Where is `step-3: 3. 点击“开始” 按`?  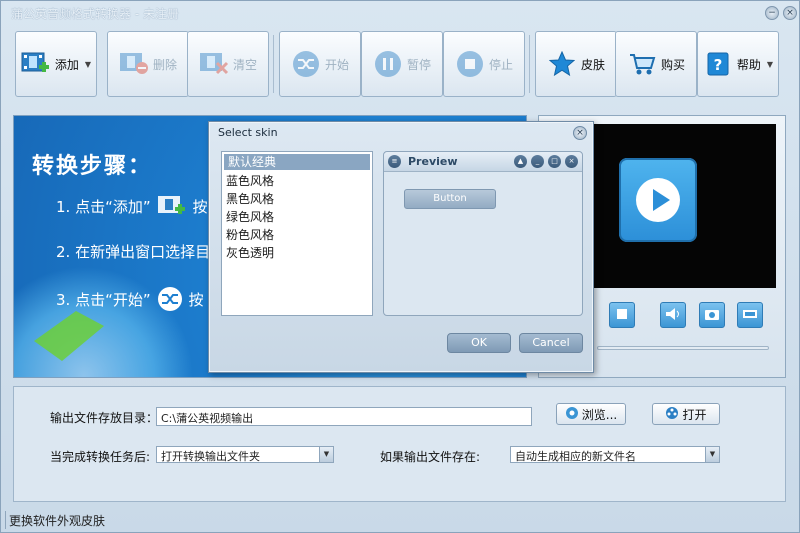
step-3: 3. 点击“开始” 按 is located at coordinates (130, 299).